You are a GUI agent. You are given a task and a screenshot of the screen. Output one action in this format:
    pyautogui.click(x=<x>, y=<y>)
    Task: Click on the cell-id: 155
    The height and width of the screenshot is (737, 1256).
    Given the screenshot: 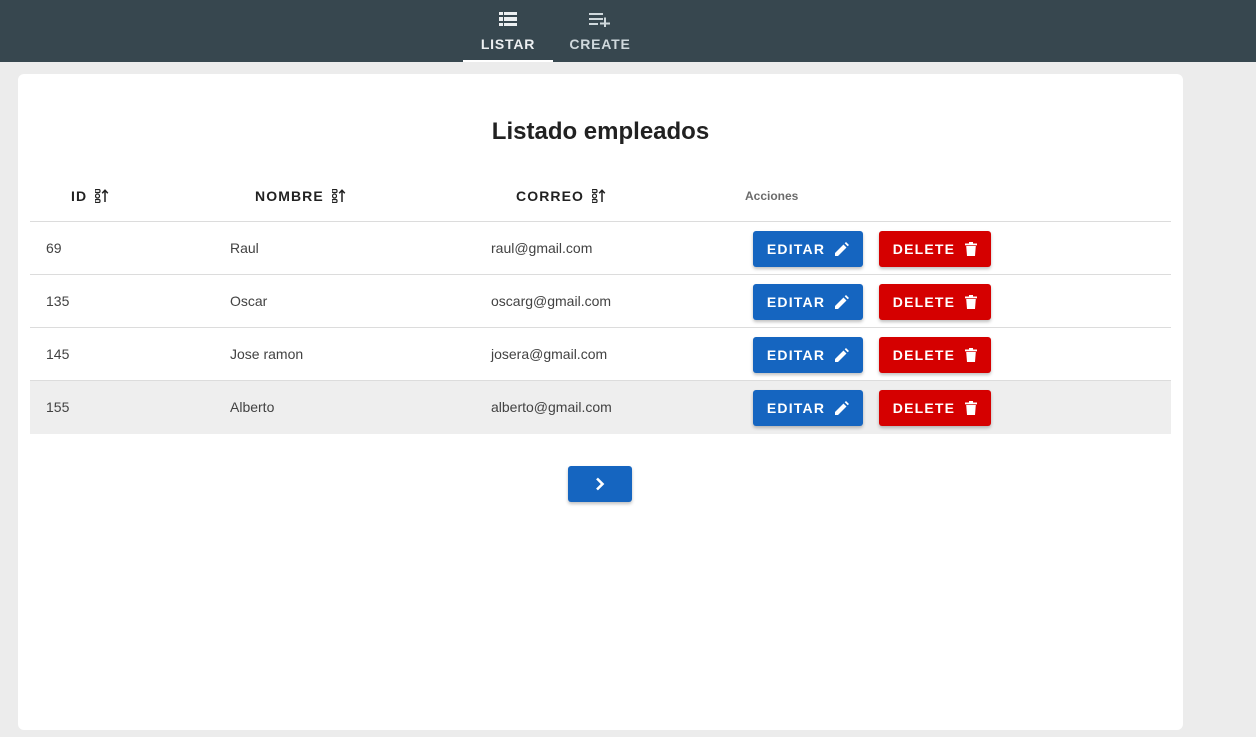 What is the action you would take?
    pyautogui.click(x=58, y=407)
    